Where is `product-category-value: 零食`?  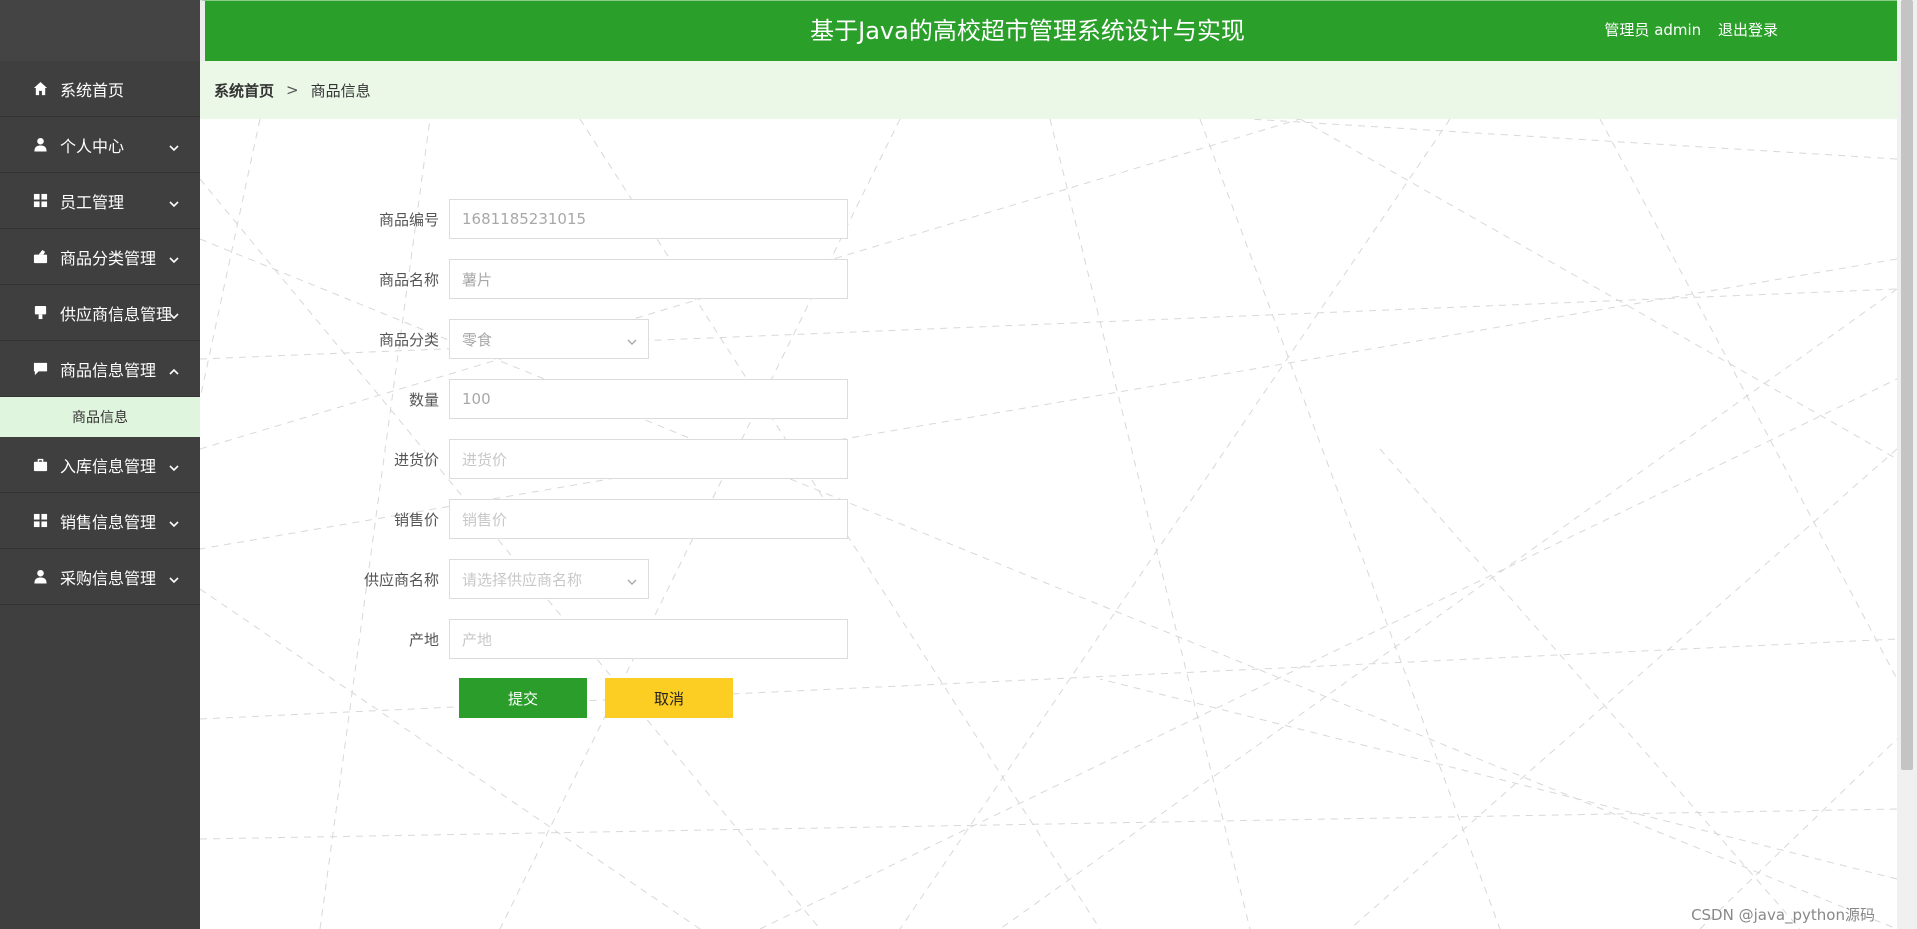 product-category-value: 零食 is located at coordinates (477, 339).